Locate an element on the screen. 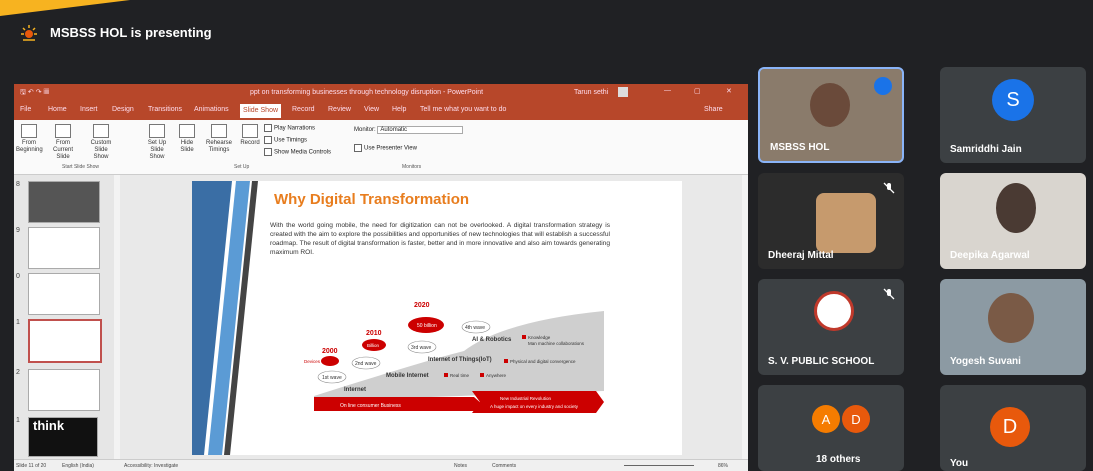  presenter-view-checkbox: Use Presenter View is located at coordinates (385, 148).